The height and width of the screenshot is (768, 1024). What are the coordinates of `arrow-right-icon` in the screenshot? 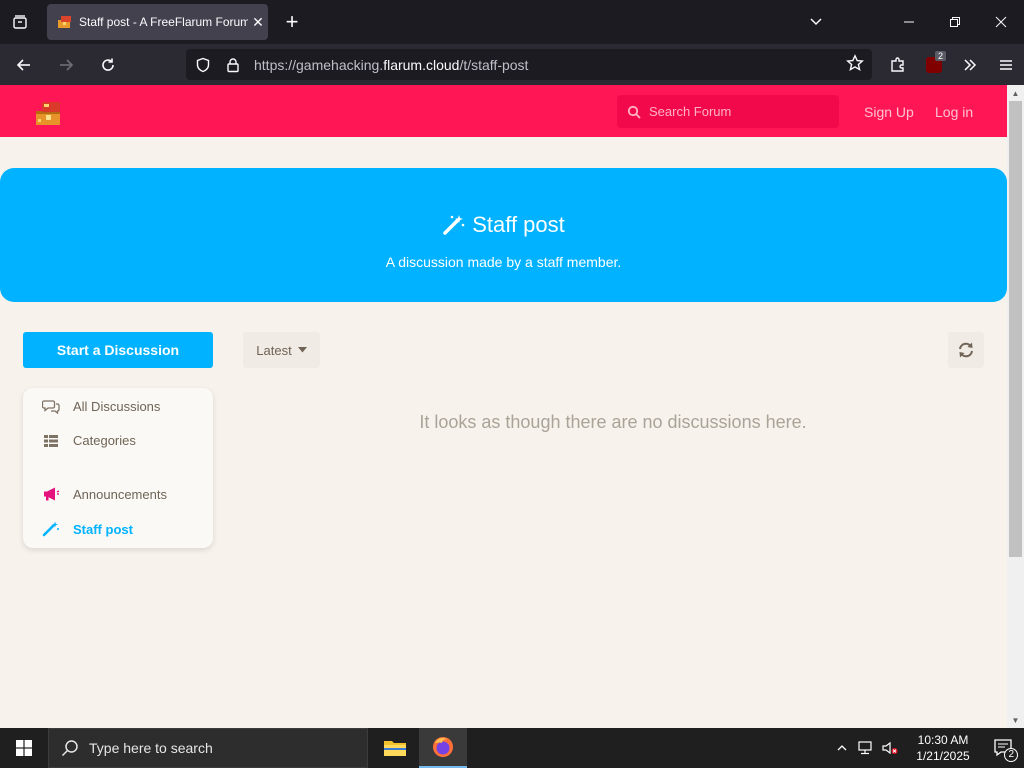 It's located at (67, 64).